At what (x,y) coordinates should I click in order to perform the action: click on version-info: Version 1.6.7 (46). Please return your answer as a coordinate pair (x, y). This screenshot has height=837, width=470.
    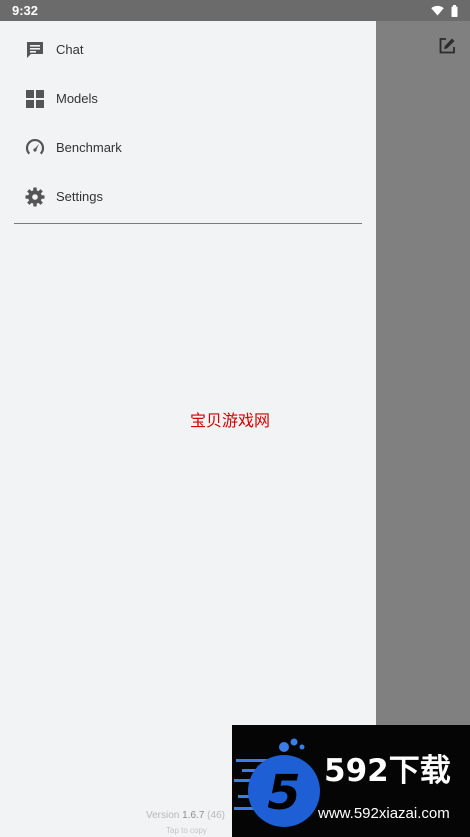
    Looking at the image, I should click on (185, 815).